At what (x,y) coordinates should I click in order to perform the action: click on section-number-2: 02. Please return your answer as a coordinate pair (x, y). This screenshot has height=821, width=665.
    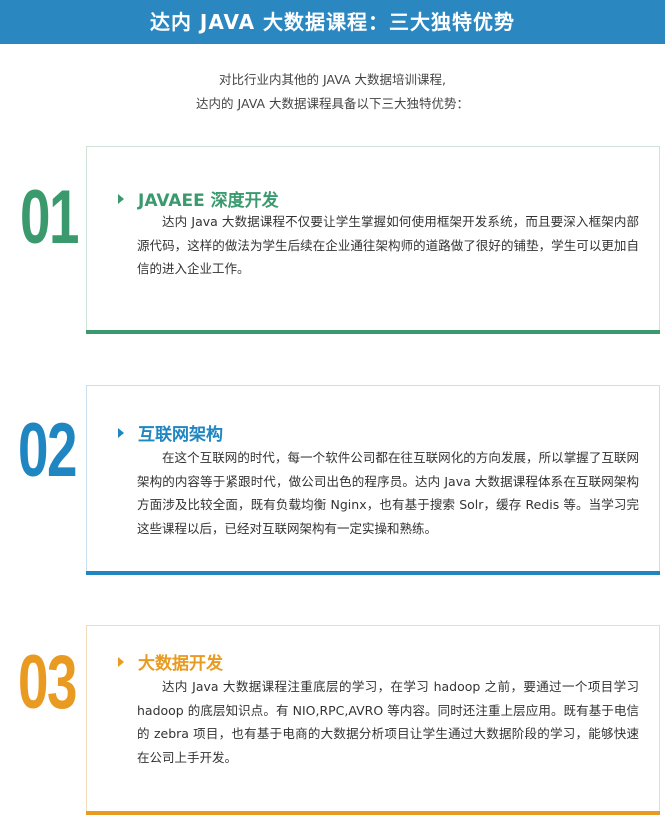
    Looking at the image, I should click on (47, 450).